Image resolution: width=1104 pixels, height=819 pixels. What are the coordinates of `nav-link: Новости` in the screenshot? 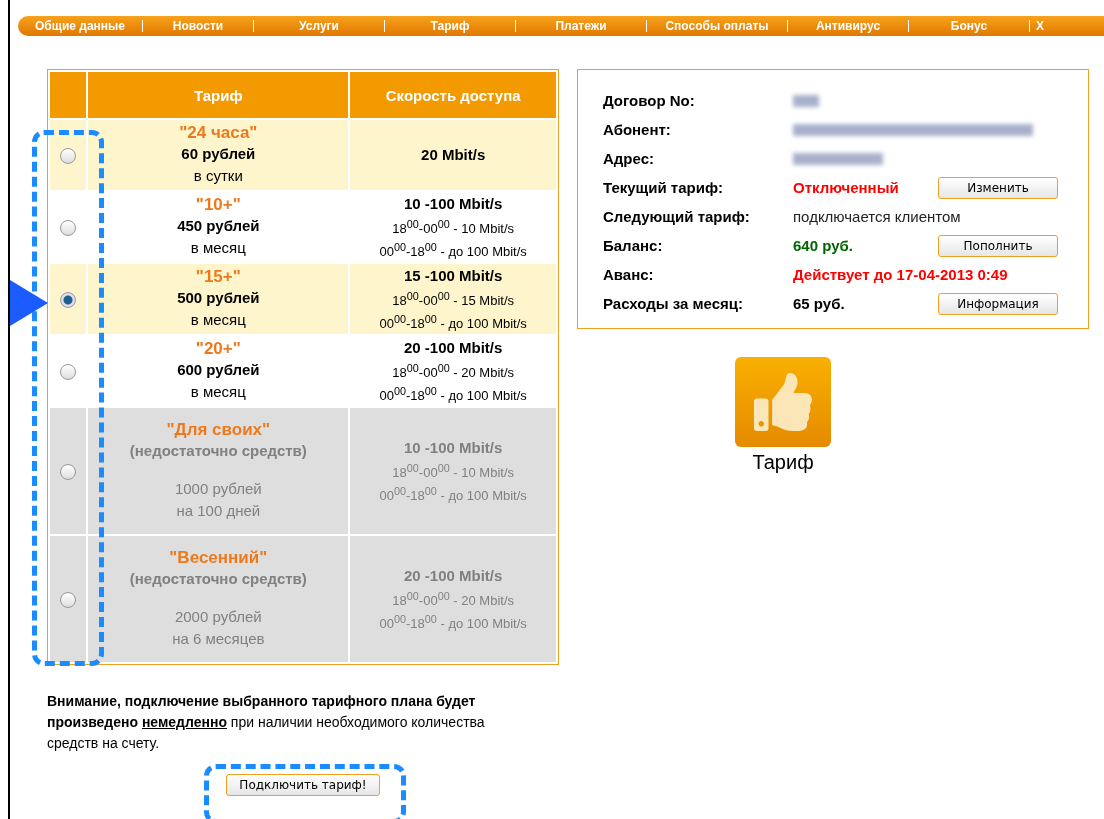 It's located at (198, 26).